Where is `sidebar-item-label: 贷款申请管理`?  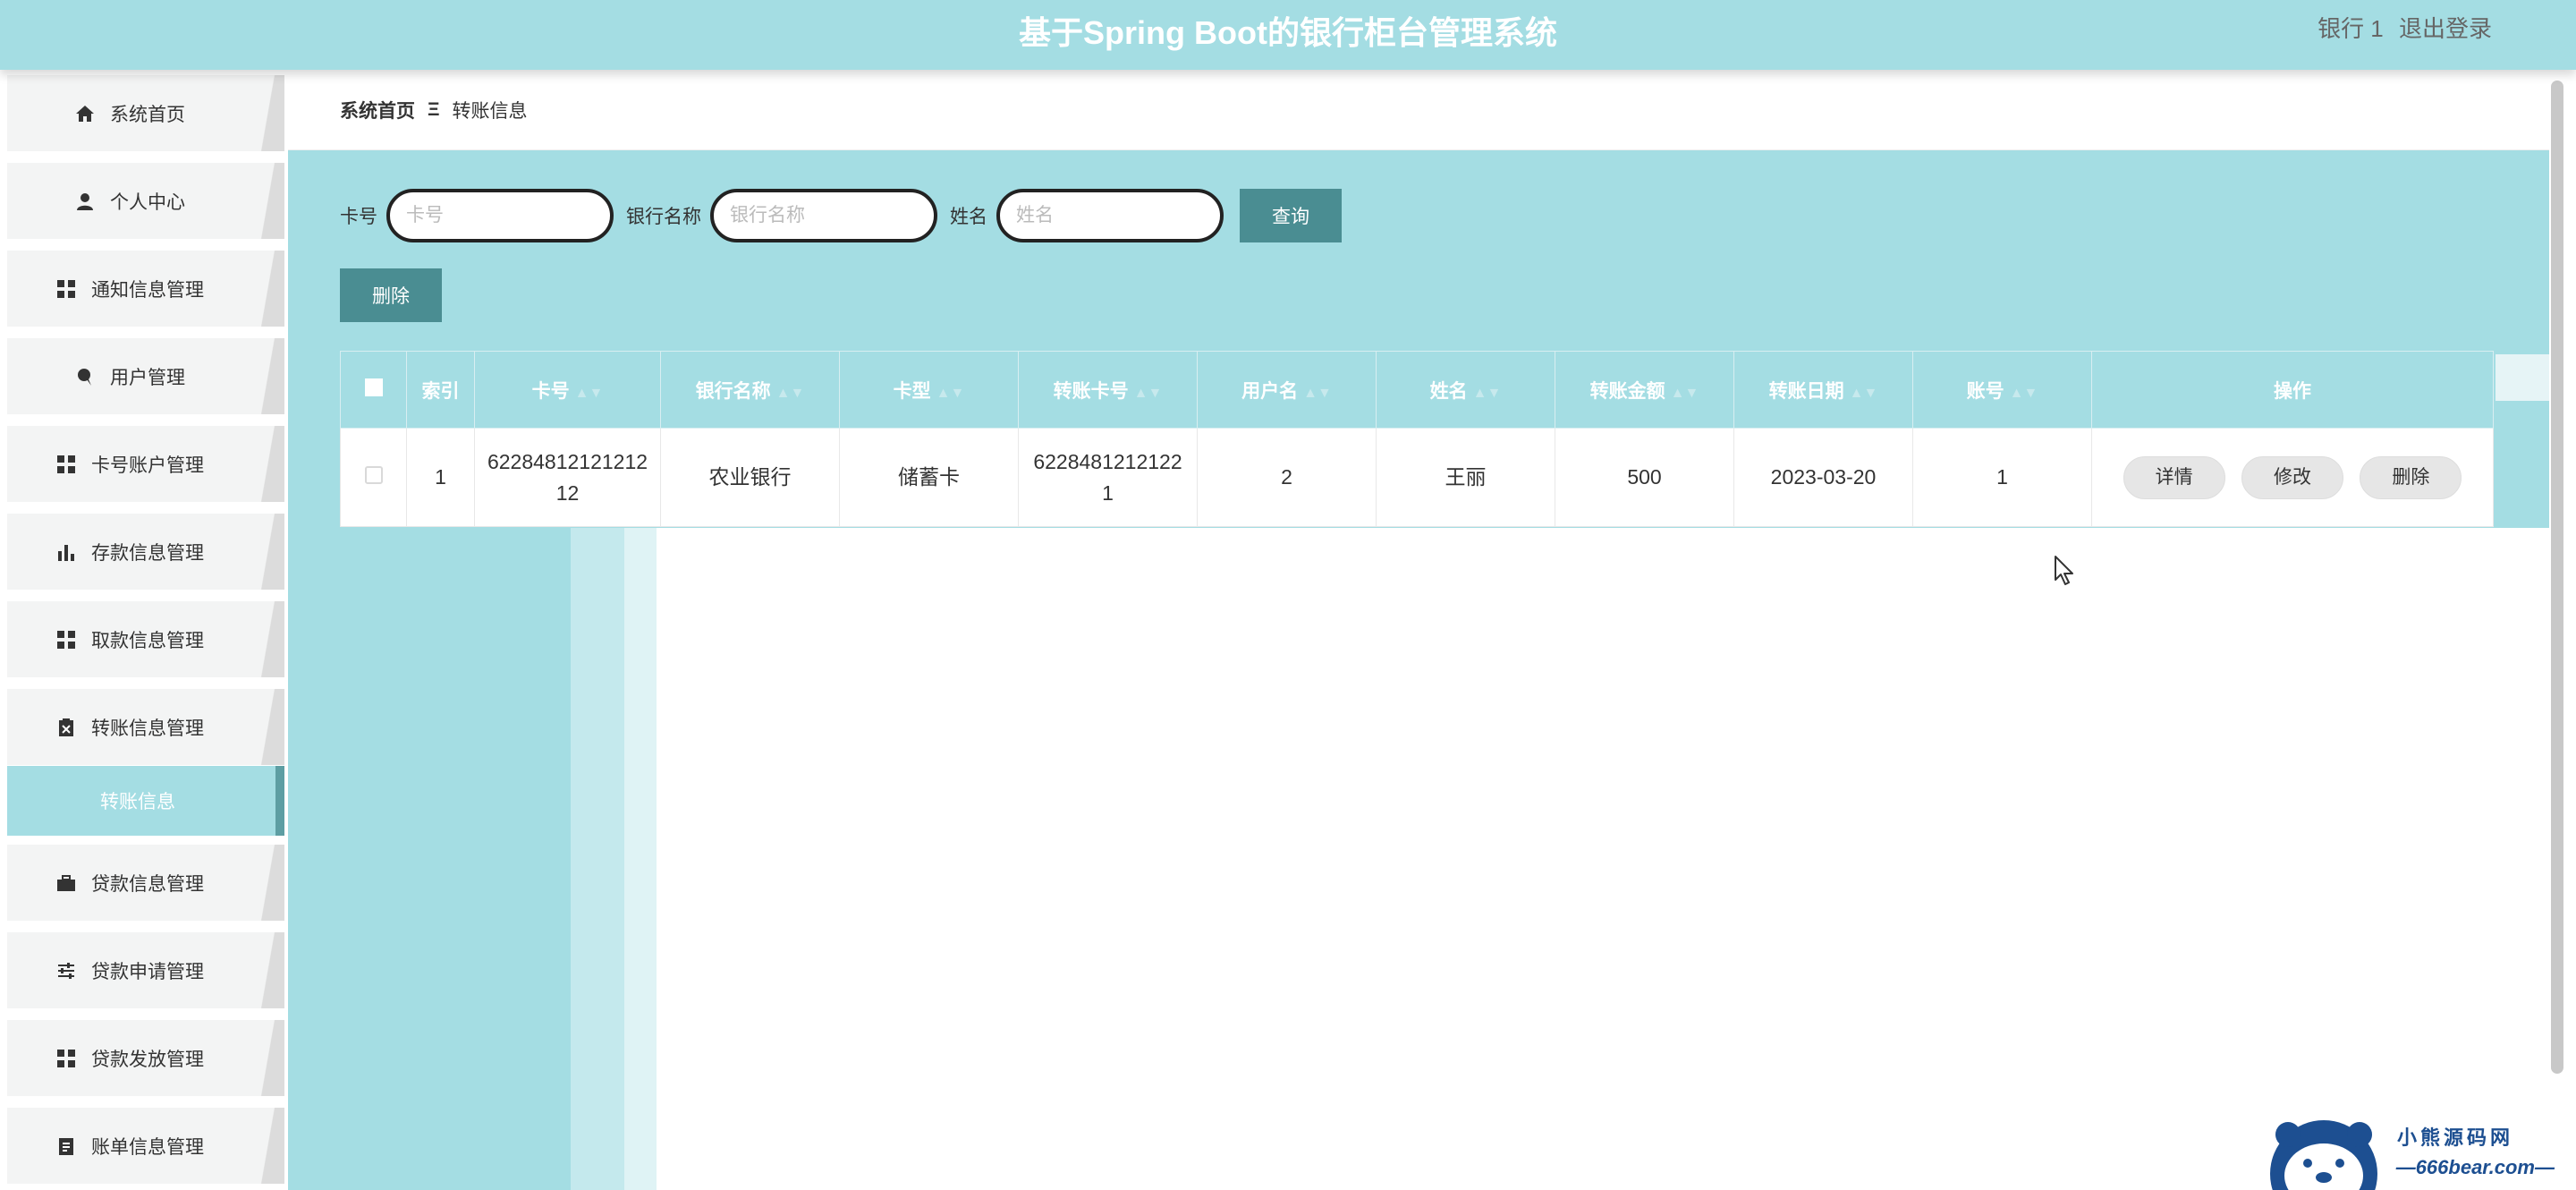
sidebar-item-label: 贷款申请管理 is located at coordinates (147, 971).